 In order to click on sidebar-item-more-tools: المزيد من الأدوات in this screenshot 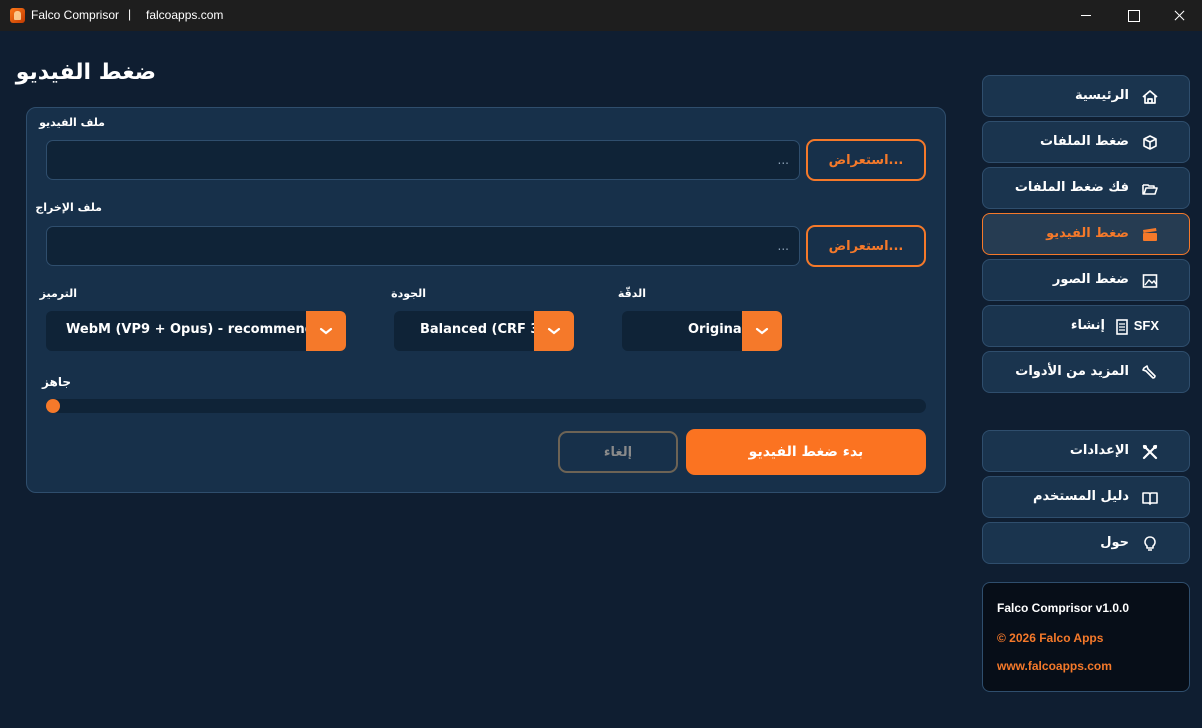, I will do `click(1086, 372)`.